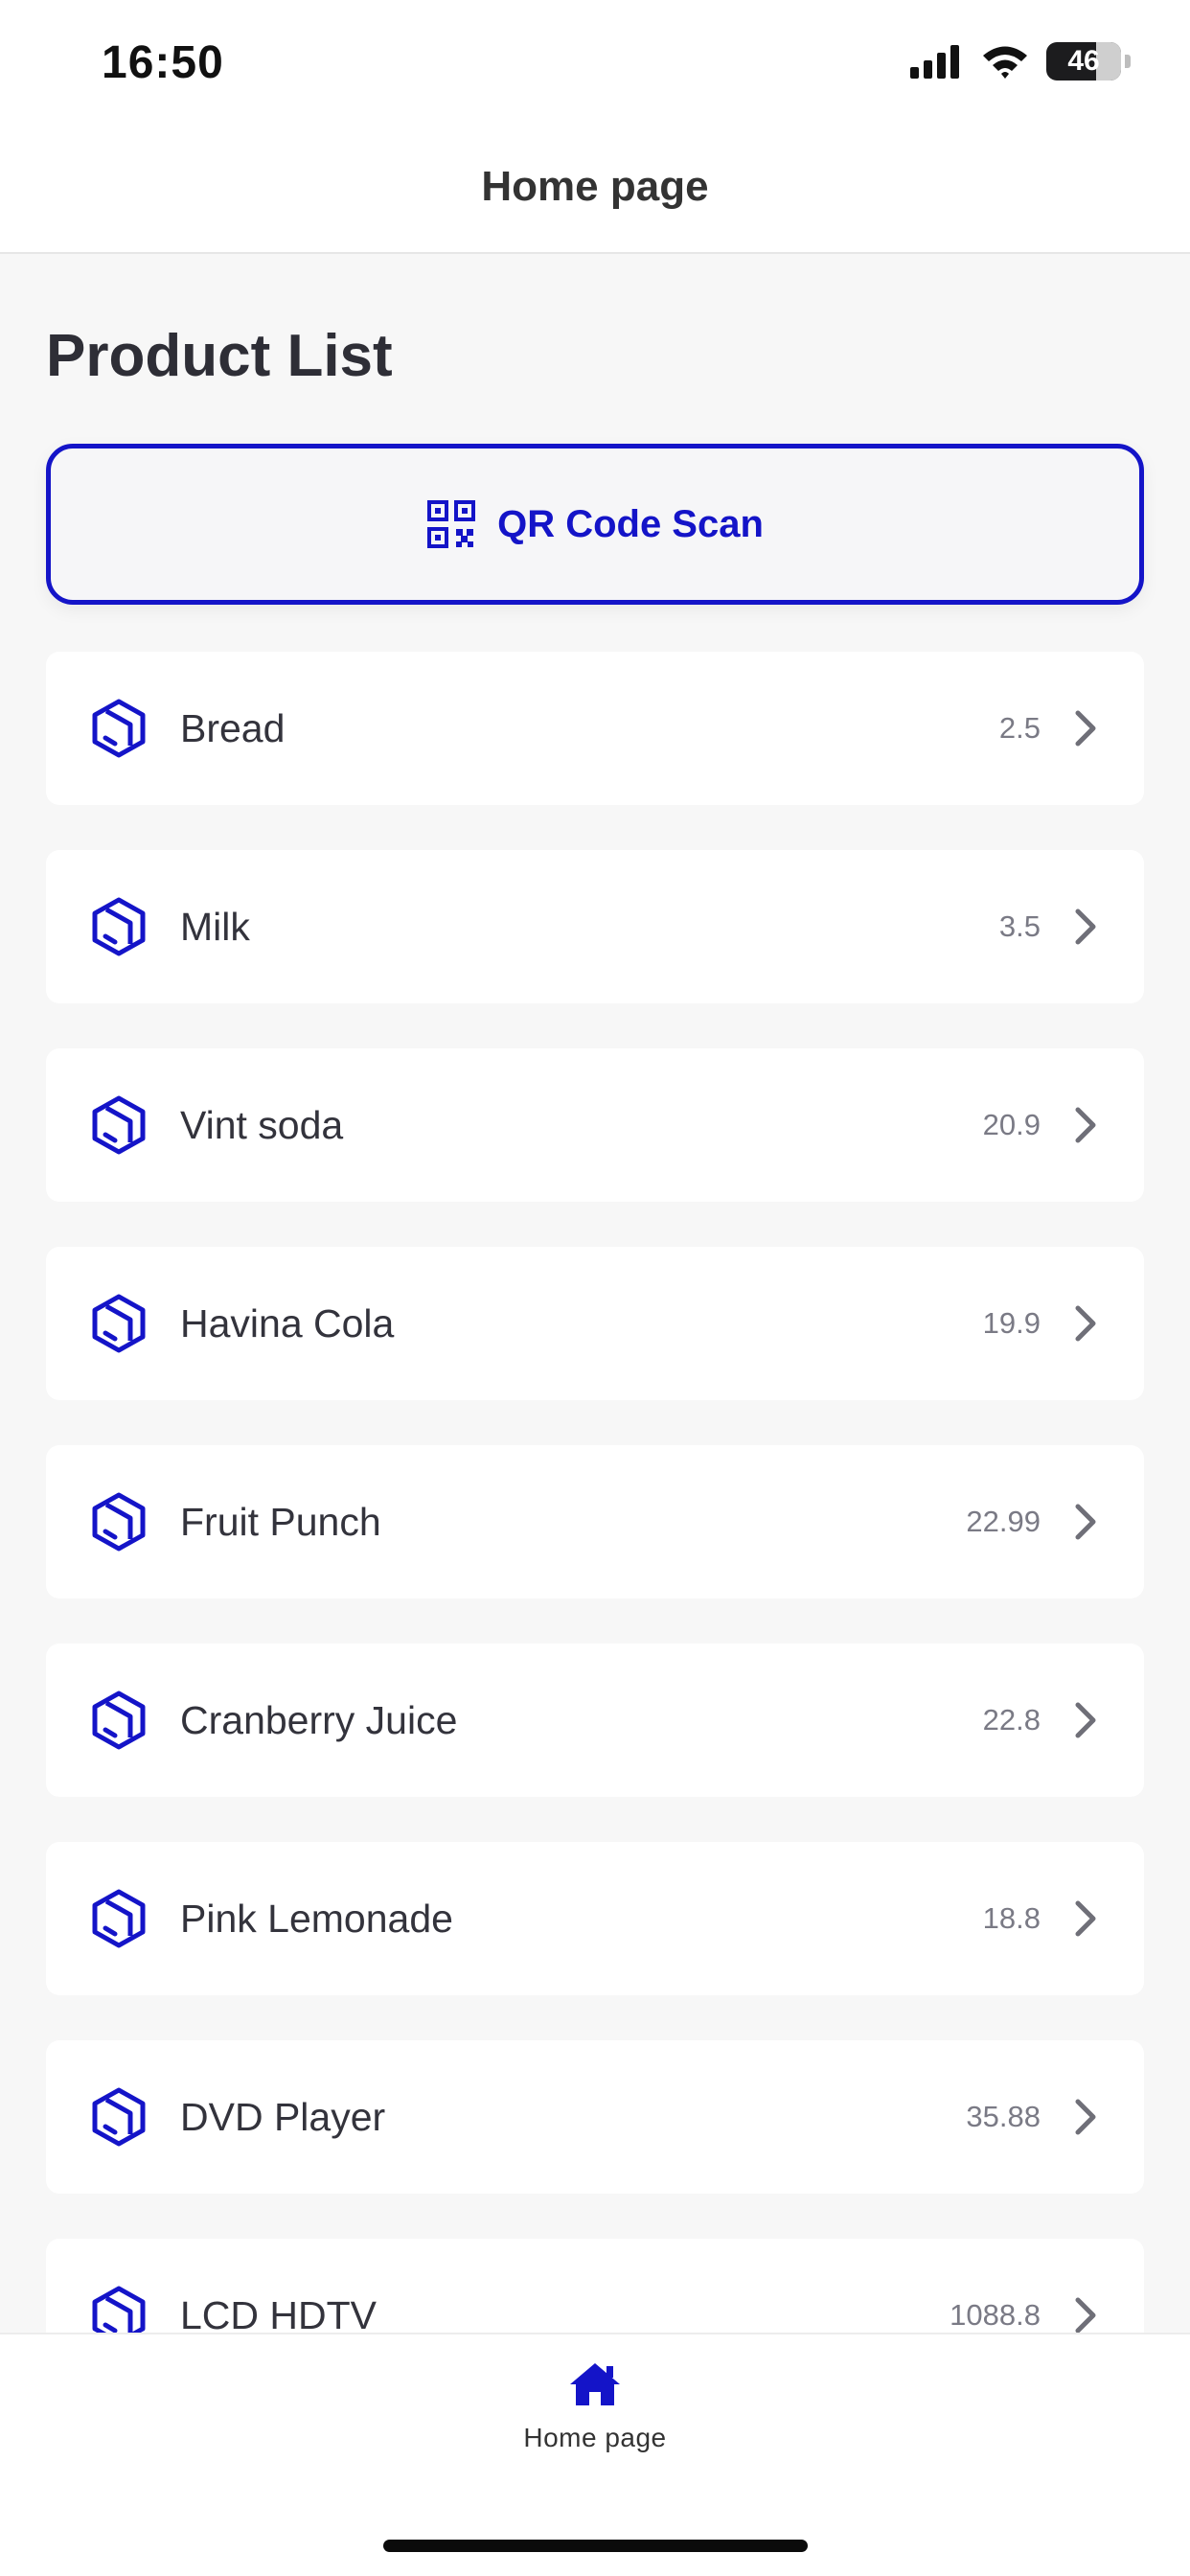 The width and height of the screenshot is (1190, 2576). I want to click on product-row: Milk 3.5, so click(595, 926).